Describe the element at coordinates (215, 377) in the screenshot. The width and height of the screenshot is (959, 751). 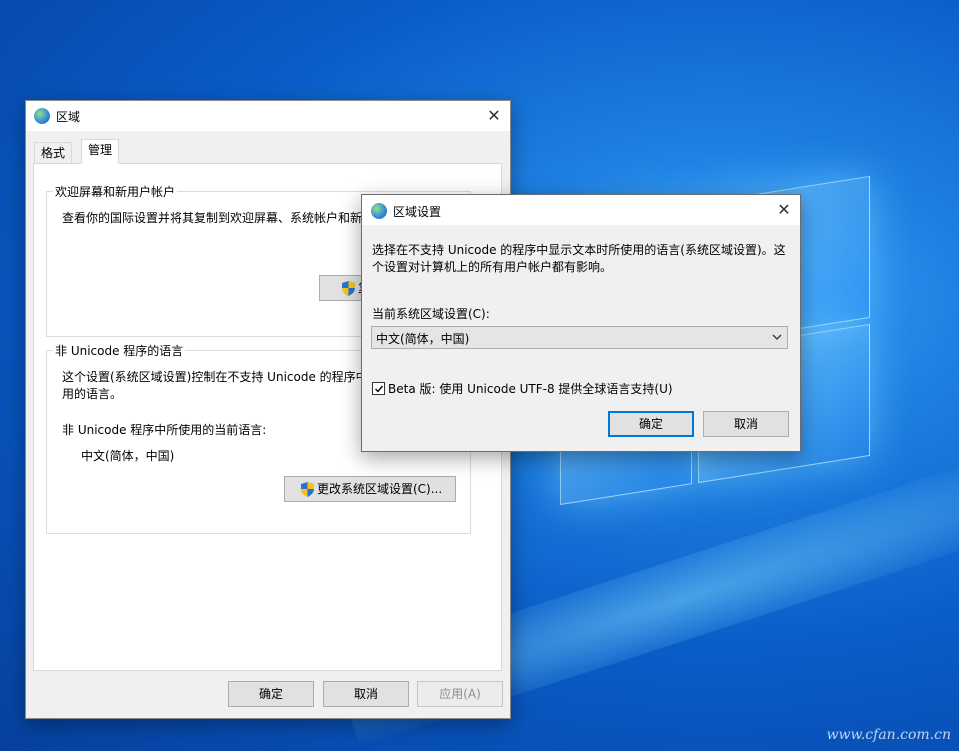
I see `group-description-line1: 这个设置(系统区域设置)控制在不支持 Unicode 的程序中` at that location.